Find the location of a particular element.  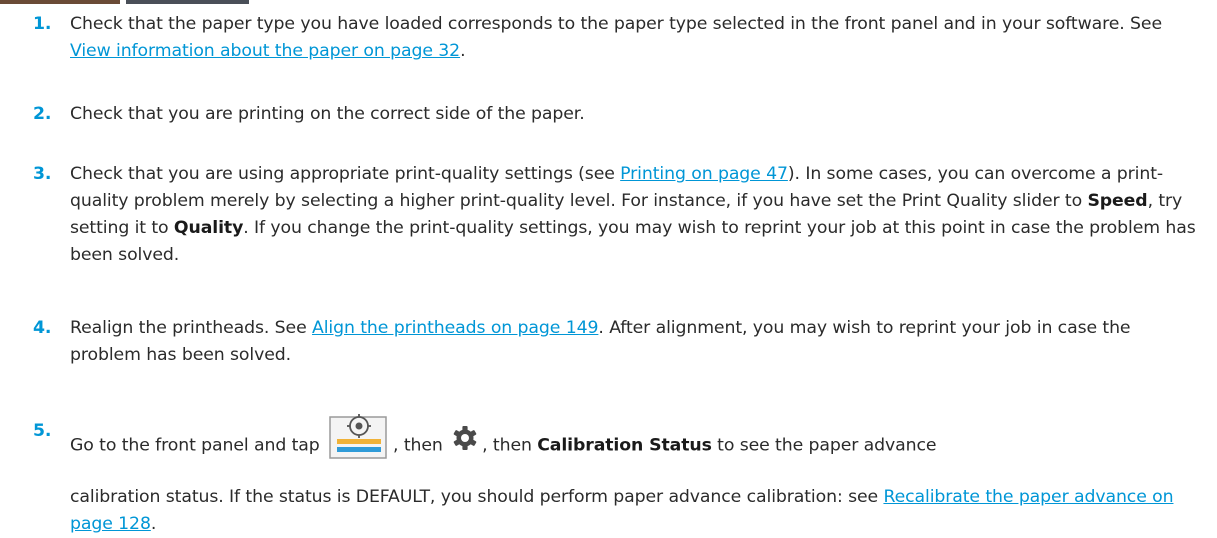

quality-label: Quality is located at coordinates (208, 228).